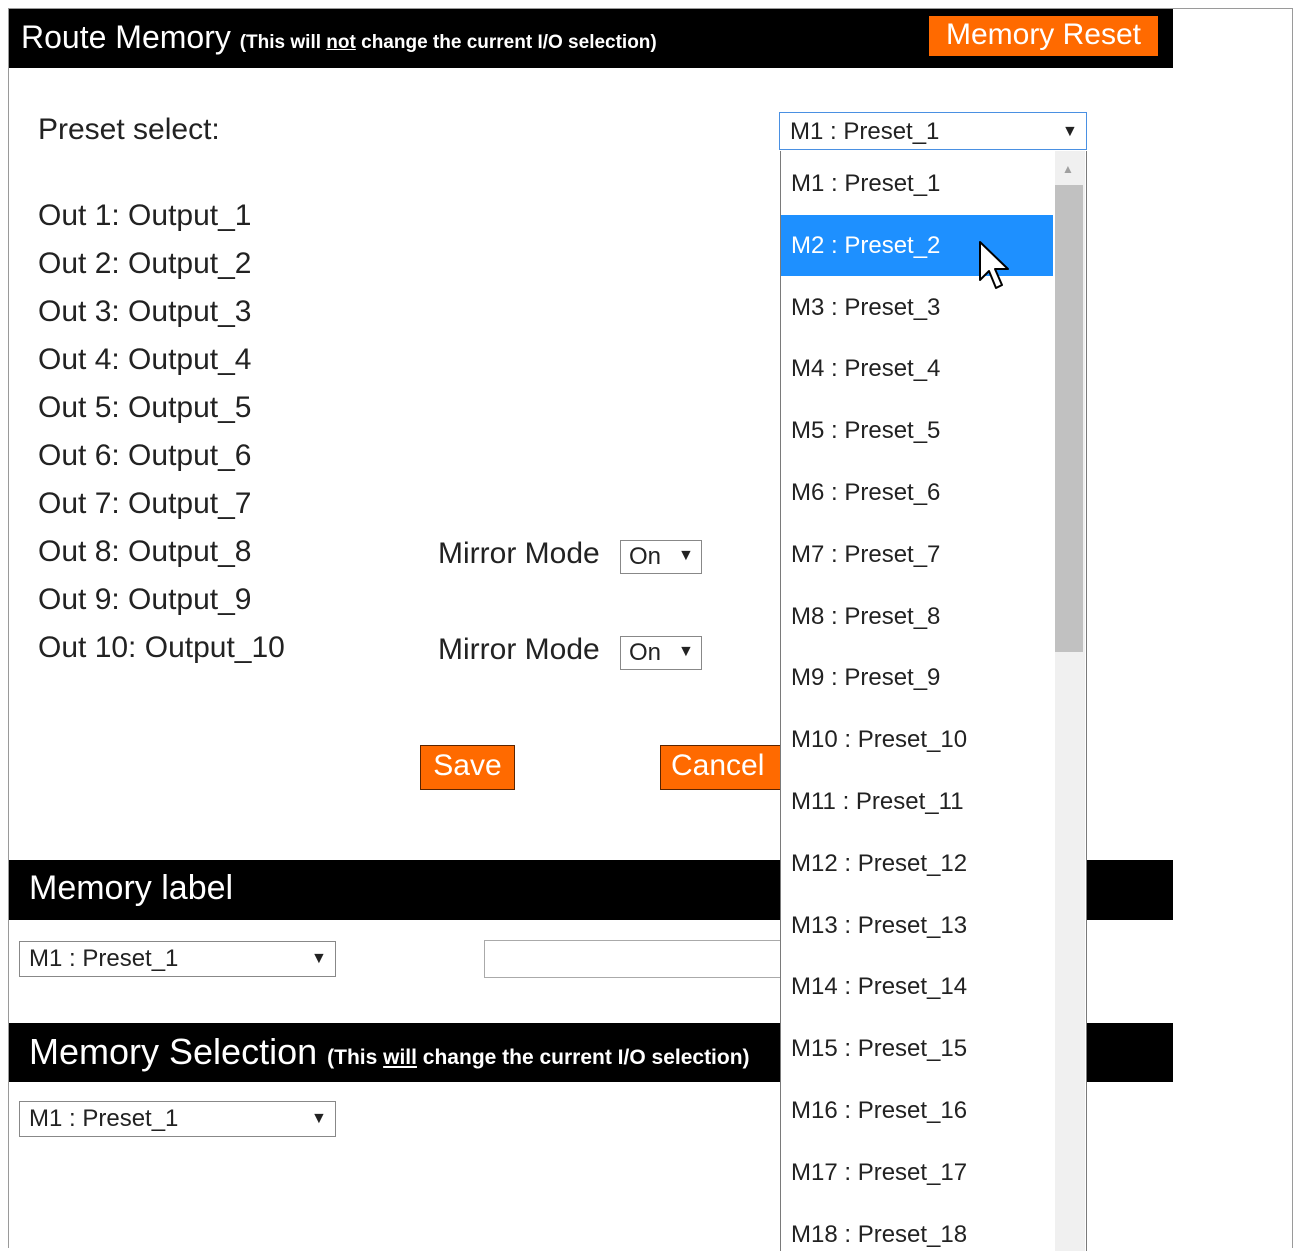 Image resolution: width=1303 pixels, height=1251 pixels. I want to click on output-label: Out 6: Output_6, so click(145, 455).